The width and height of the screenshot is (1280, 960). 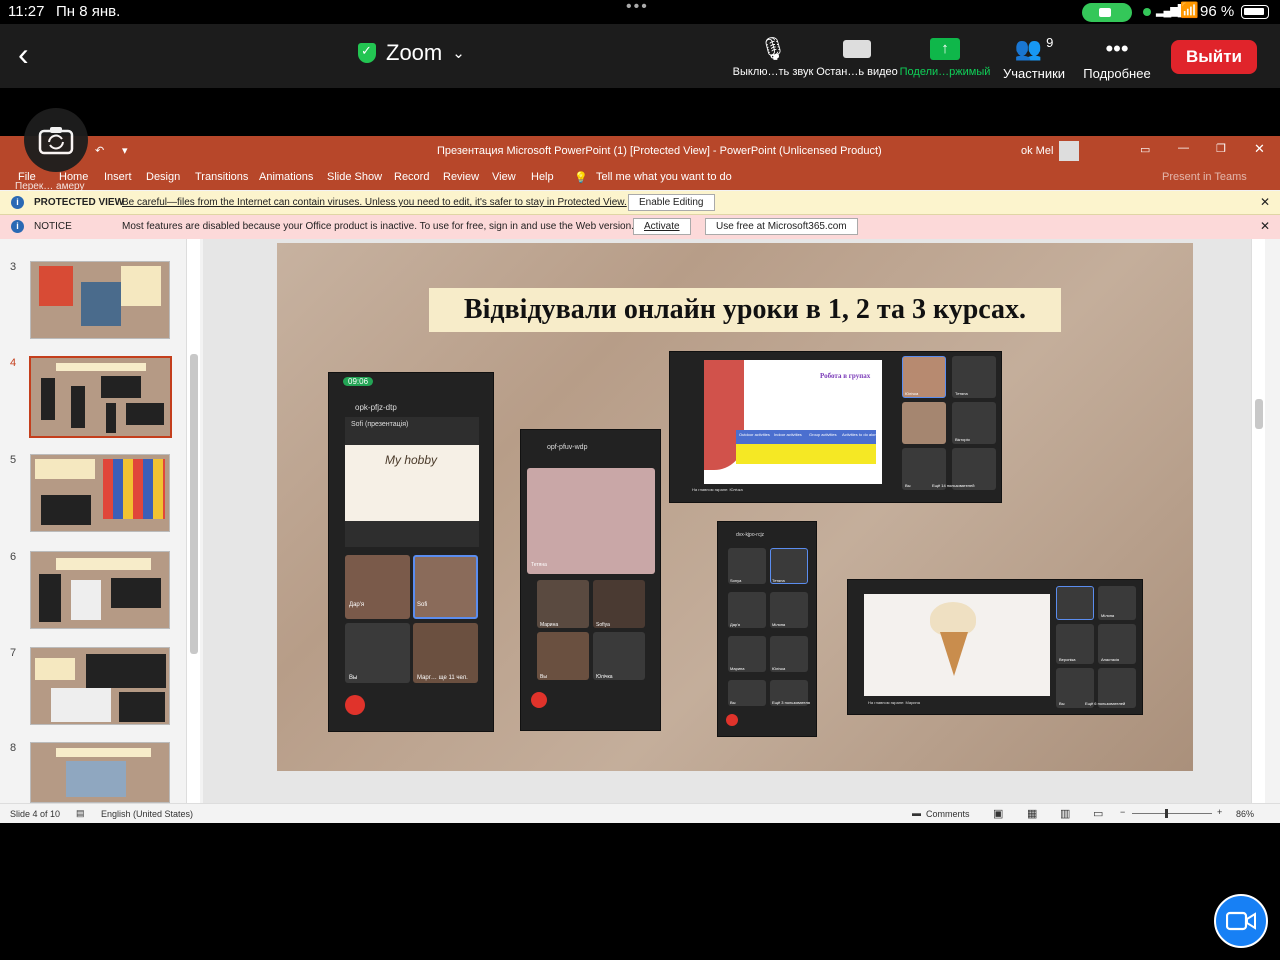 I want to click on reading-view-icon: ▥, so click(x=1065, y=813).